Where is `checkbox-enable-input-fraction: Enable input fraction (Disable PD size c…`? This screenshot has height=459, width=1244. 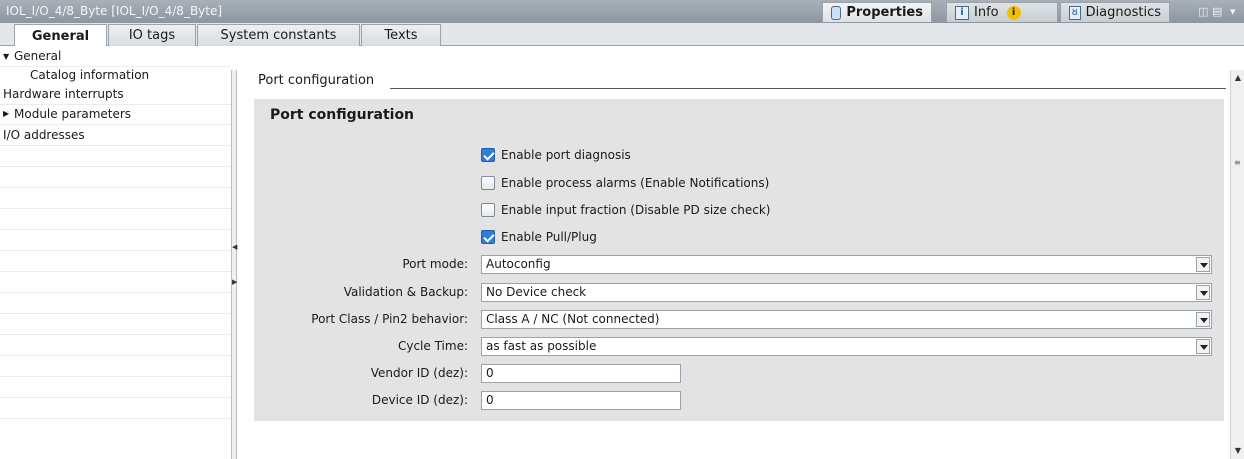
checkbox-enable-input-fraction: Enable input fraction (Disable PD size c… is located at coordinates (625, 210).